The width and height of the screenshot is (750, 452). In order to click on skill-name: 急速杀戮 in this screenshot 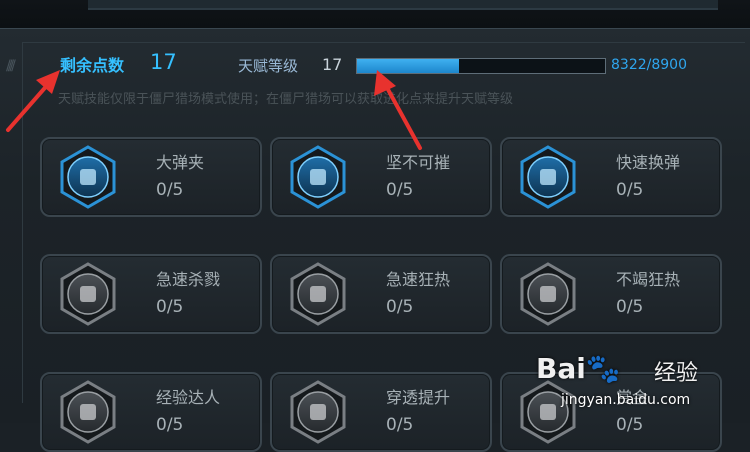, I will do `click(188, 279)`.